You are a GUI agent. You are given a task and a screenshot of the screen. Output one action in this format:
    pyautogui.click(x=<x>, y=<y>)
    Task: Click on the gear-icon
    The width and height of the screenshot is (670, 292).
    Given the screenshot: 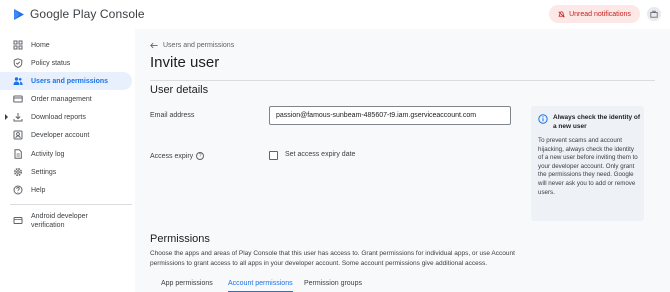 What is the action you would take?
    pyautogui.click(x=18, y=172)
    